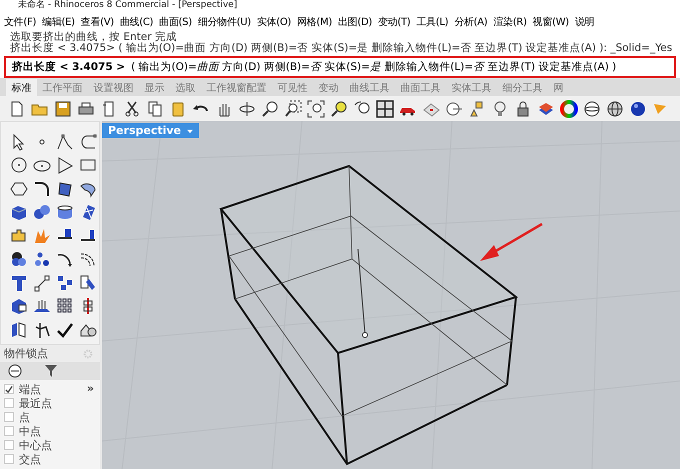  I want to click on box-icon, so click(19, 212).